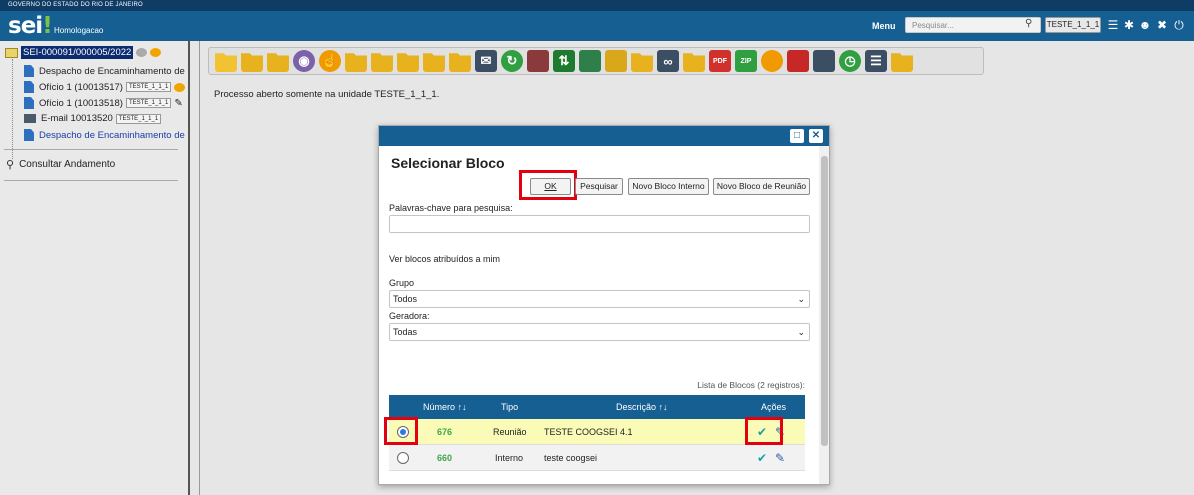 Image resolution: width=1194 pixels, height=495 pixels. Describe the element at coordinates (564, 61) in the screenshot. I see `transfer-icon: ⇅` at that location.